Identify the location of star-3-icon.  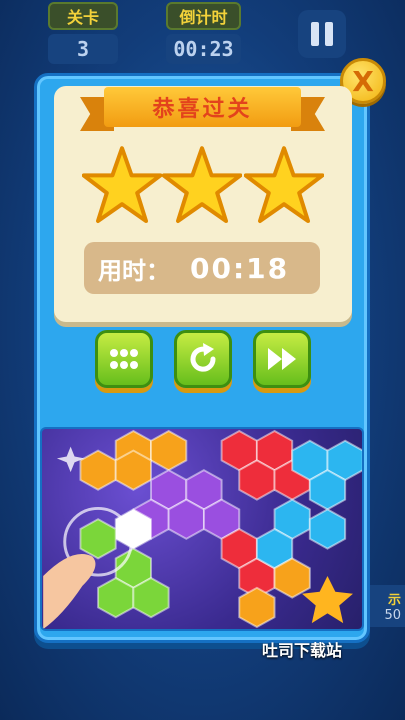
(284, 185).